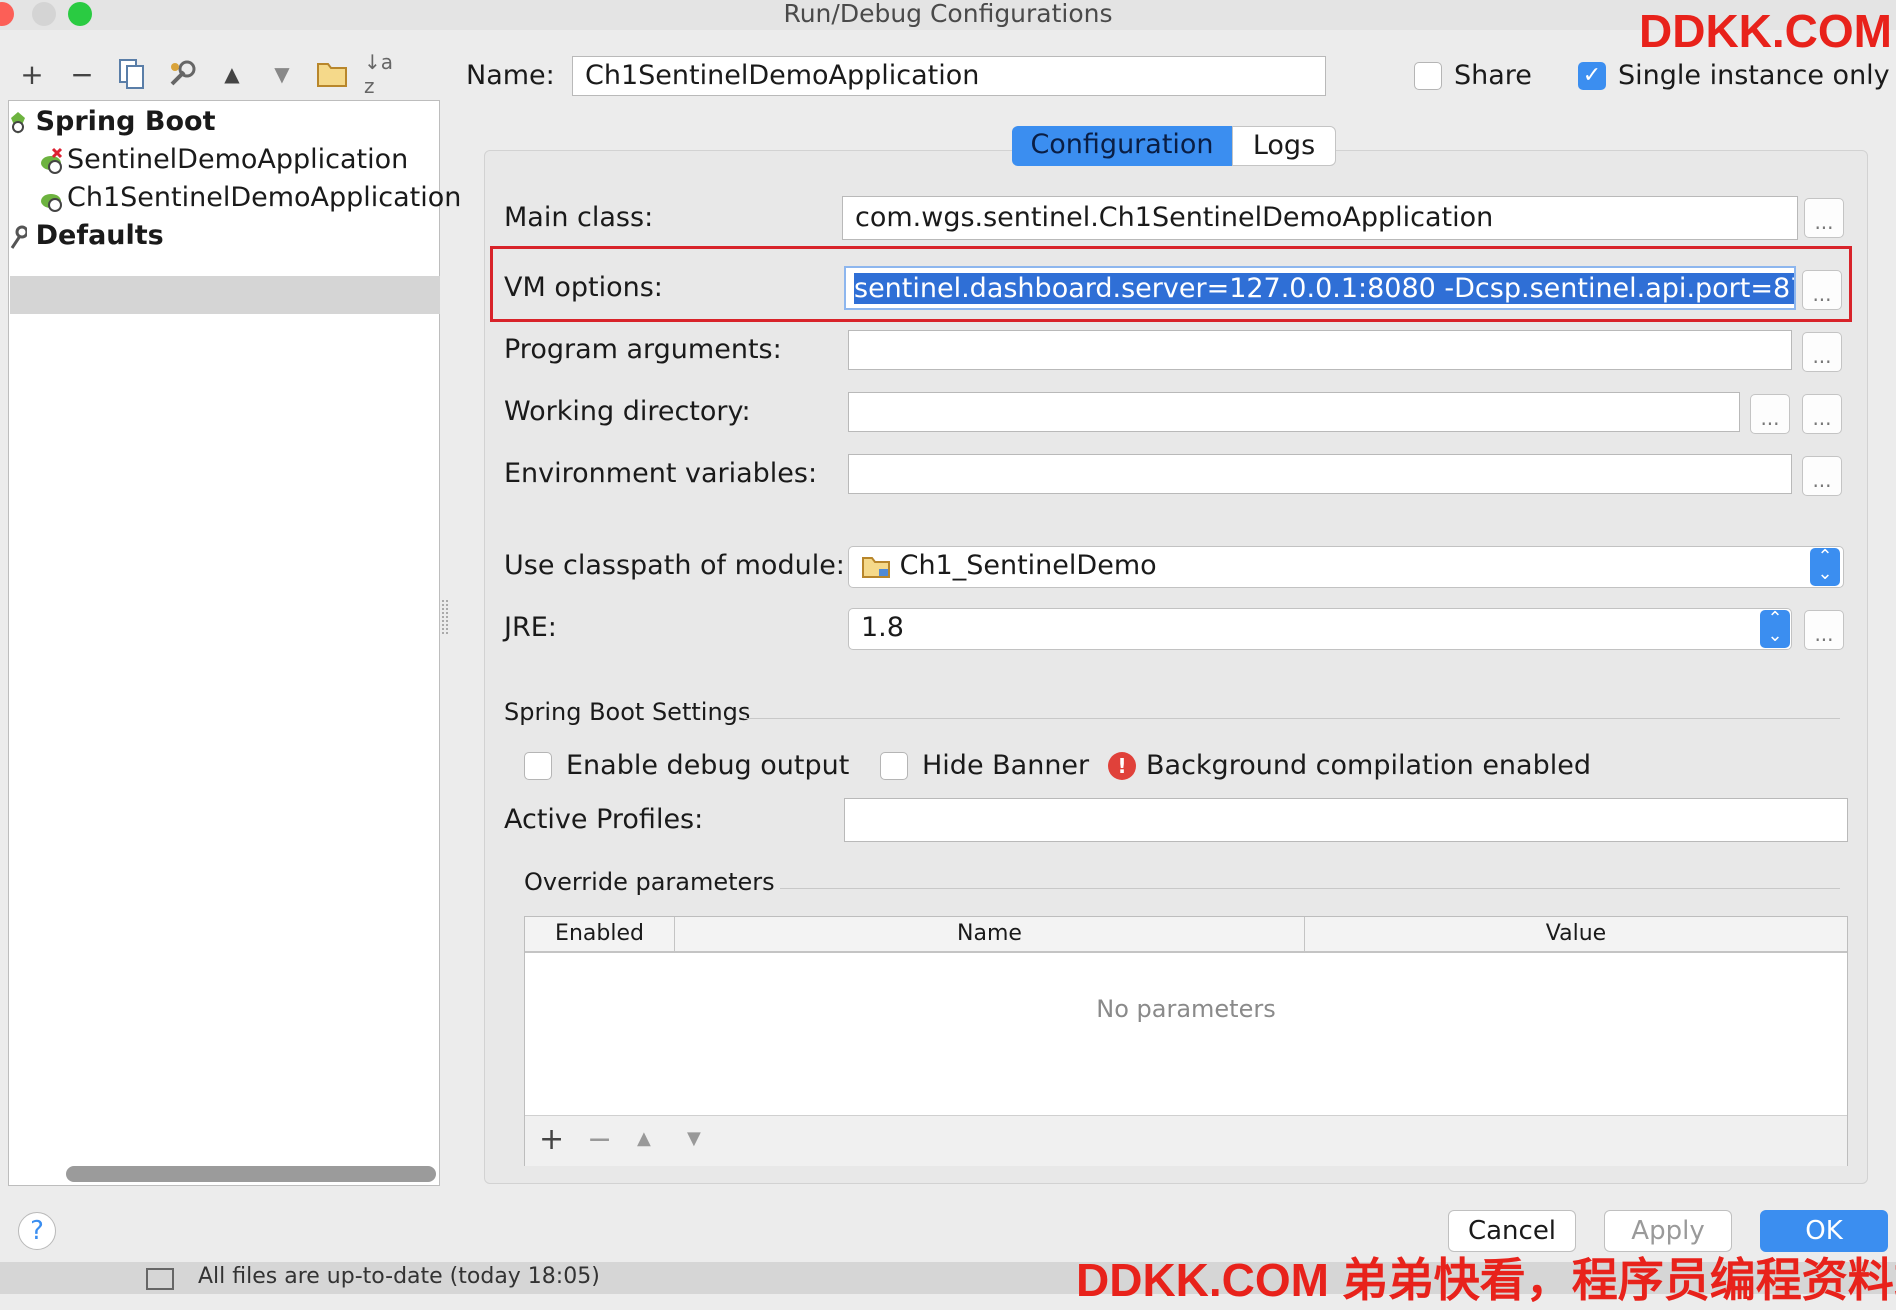 The width and height of the screenshot is (1896, 1310). What do you see at coordinates (264, 197) in the screenshot?
I see `tree-item-label: Ch1SentinelDemoApplication` at bounding box center [264, 197].